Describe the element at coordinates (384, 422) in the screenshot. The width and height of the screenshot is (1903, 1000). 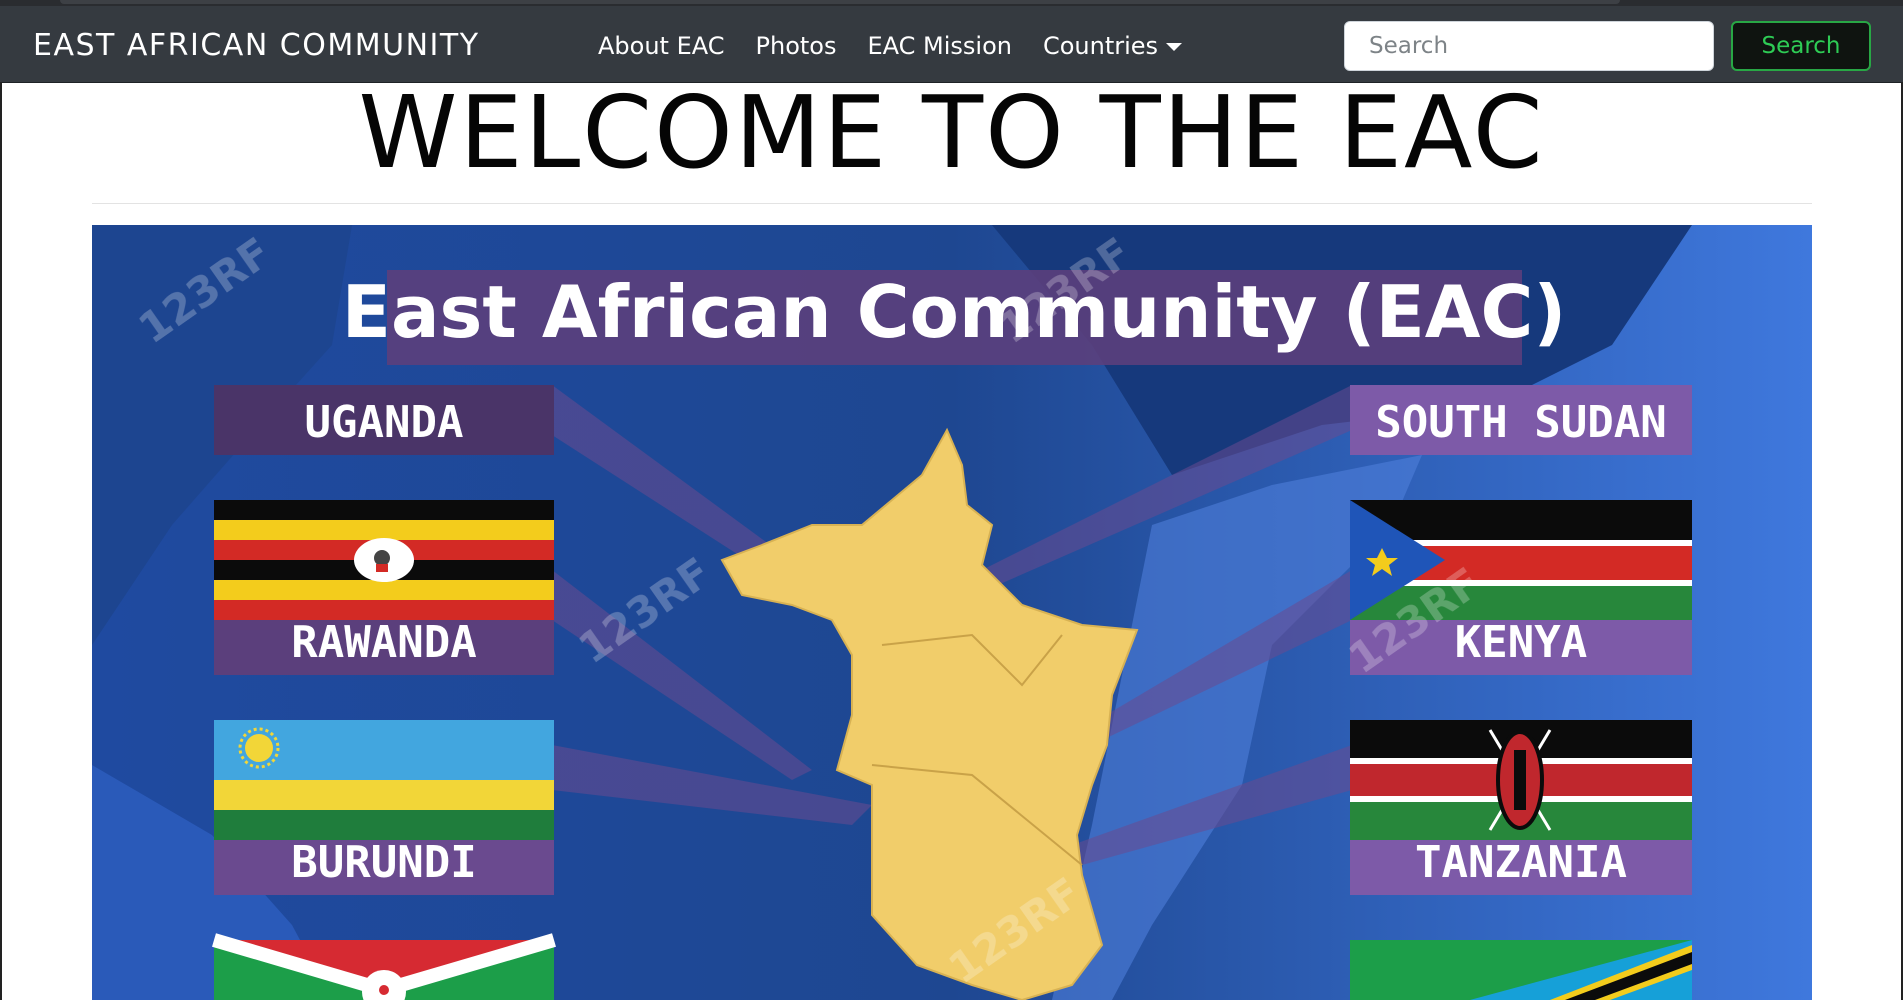
I see `label-uganda: UGANDA` at that location.